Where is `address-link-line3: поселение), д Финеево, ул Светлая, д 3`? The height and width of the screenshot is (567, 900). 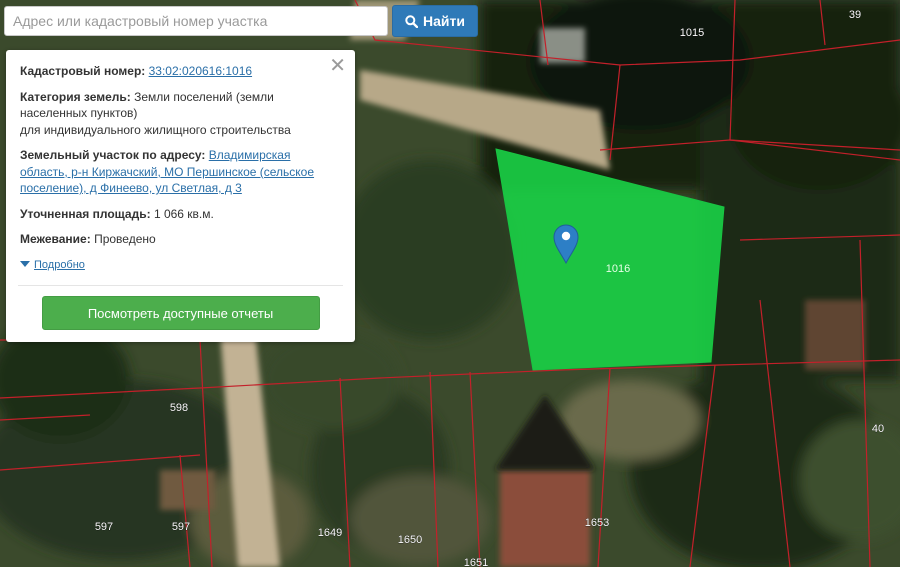 address-link-line3: поселение), д Финеево, ул Светлая, д 3 is located at coordinates (131, 188).